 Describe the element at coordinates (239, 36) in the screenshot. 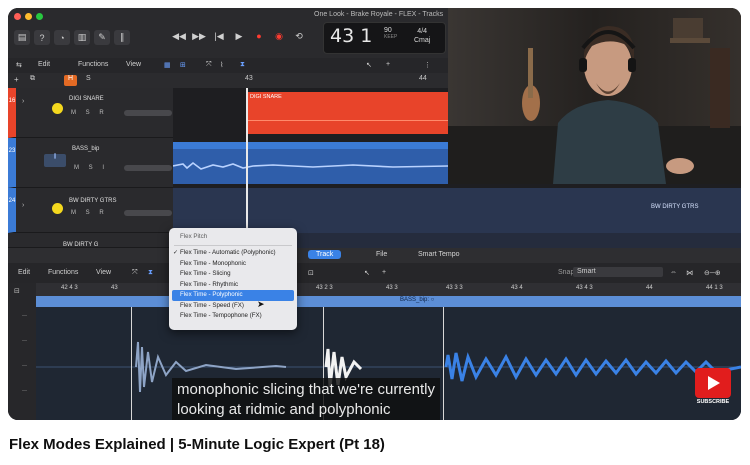

I see `play-icon: ▶` at that location.